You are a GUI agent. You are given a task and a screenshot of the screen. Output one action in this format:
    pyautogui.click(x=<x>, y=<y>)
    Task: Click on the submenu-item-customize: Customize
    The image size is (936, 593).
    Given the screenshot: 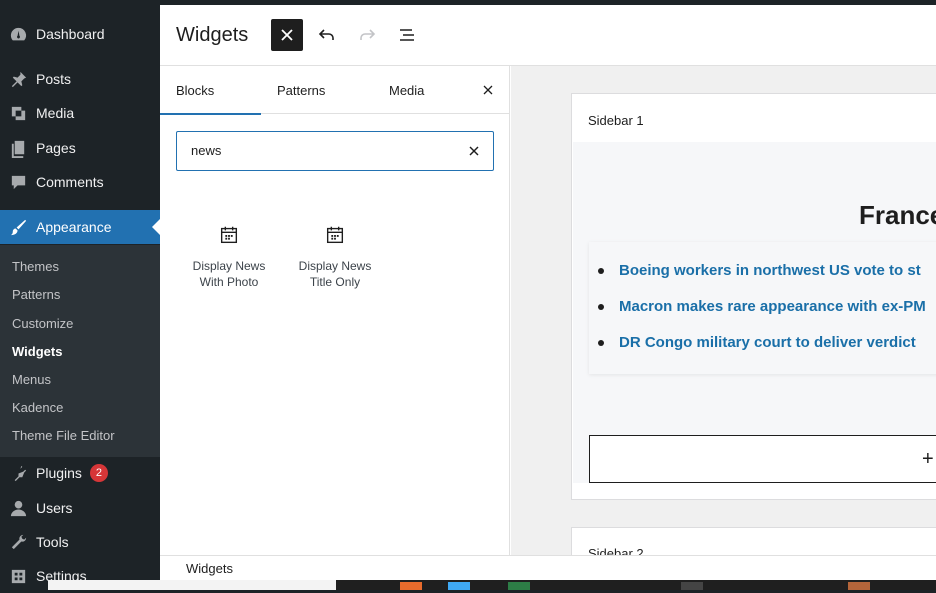 What is the action you would take?
    pyautogui.click(x=42, y=323)
    